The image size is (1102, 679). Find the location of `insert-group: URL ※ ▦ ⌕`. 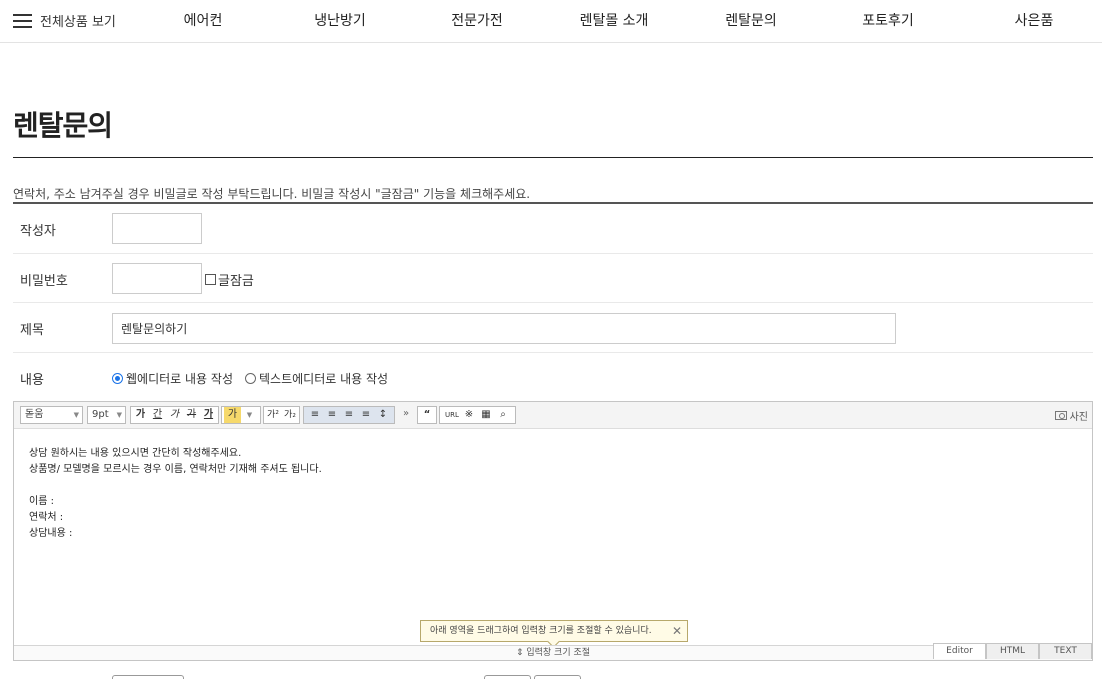

insert-group: URL ※ ▦ ⌕ is located at coordinates (477, 415).